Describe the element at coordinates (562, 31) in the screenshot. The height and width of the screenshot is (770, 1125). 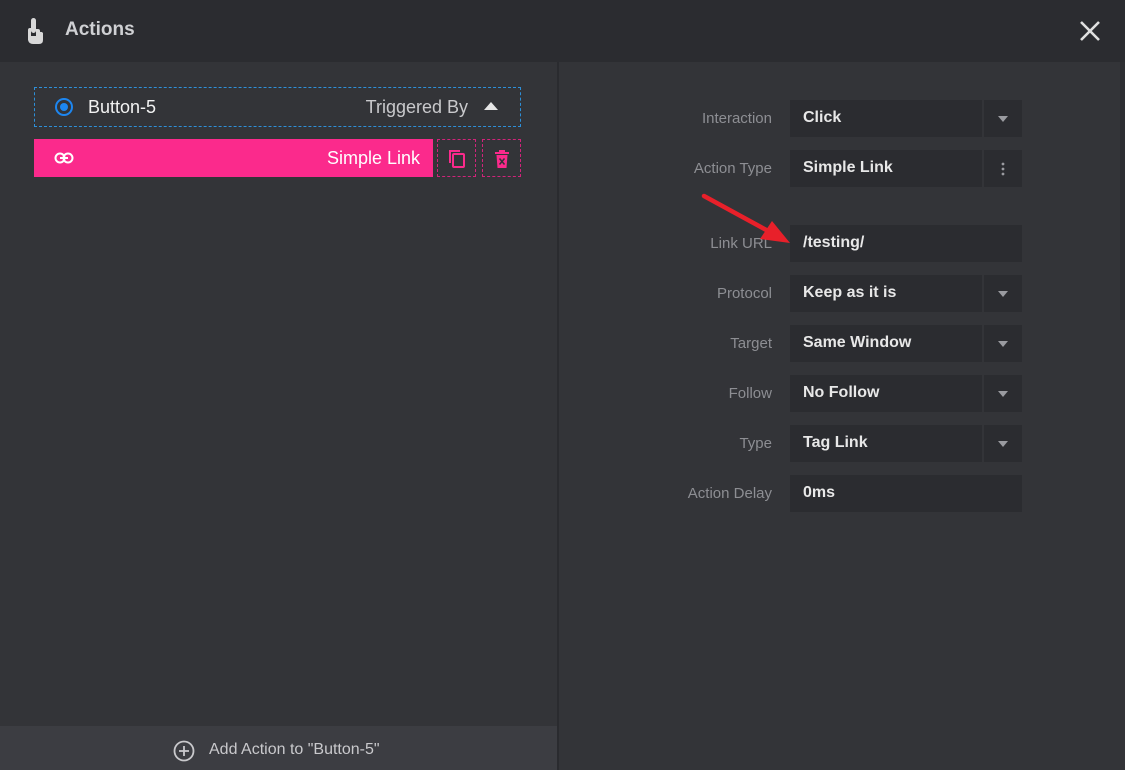
I see `modal-header: Actions` at that location.